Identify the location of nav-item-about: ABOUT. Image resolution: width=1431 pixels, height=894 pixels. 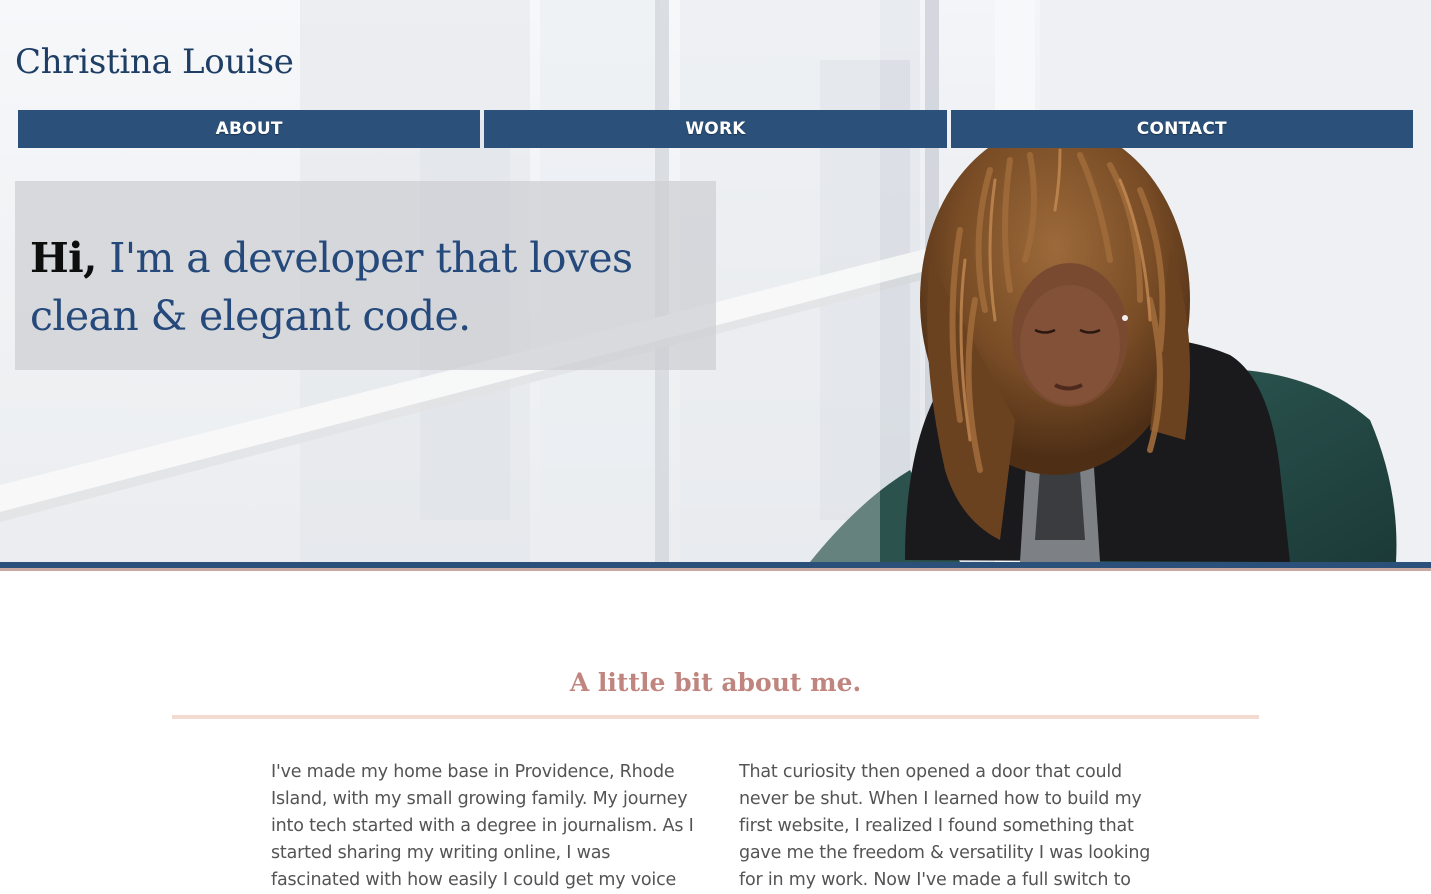
(249, 129).